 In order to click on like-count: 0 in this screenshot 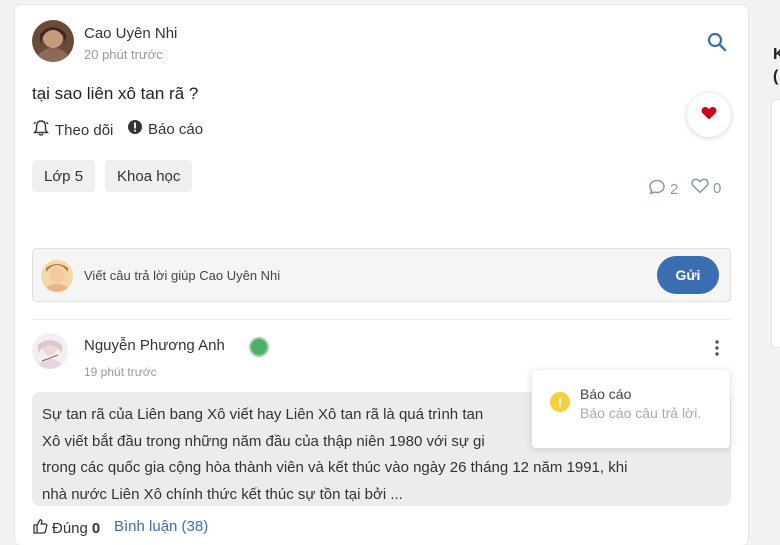, I will do `click(717, 188)`.